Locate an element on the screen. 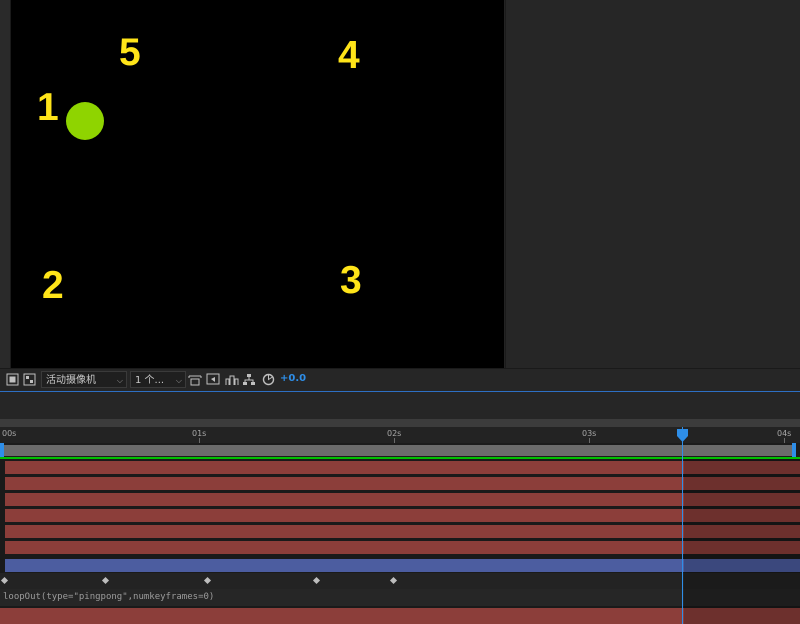 This screenshot has width=800, height=624. beyond-playhead-shade is located at coordinates (742, 541).